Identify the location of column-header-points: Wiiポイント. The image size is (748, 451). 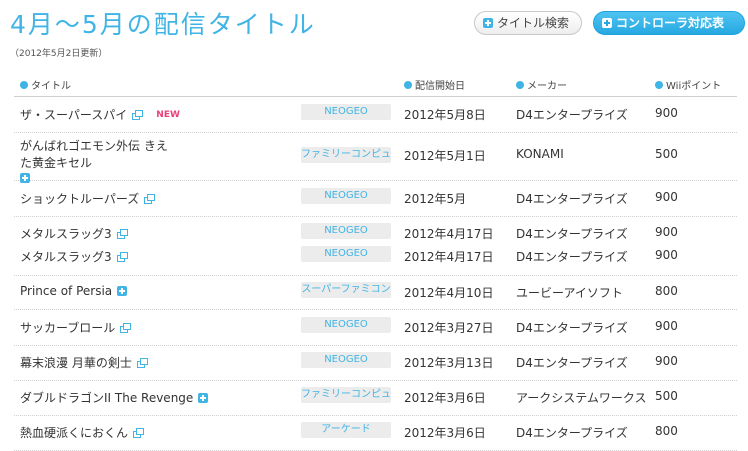
(688, 84).